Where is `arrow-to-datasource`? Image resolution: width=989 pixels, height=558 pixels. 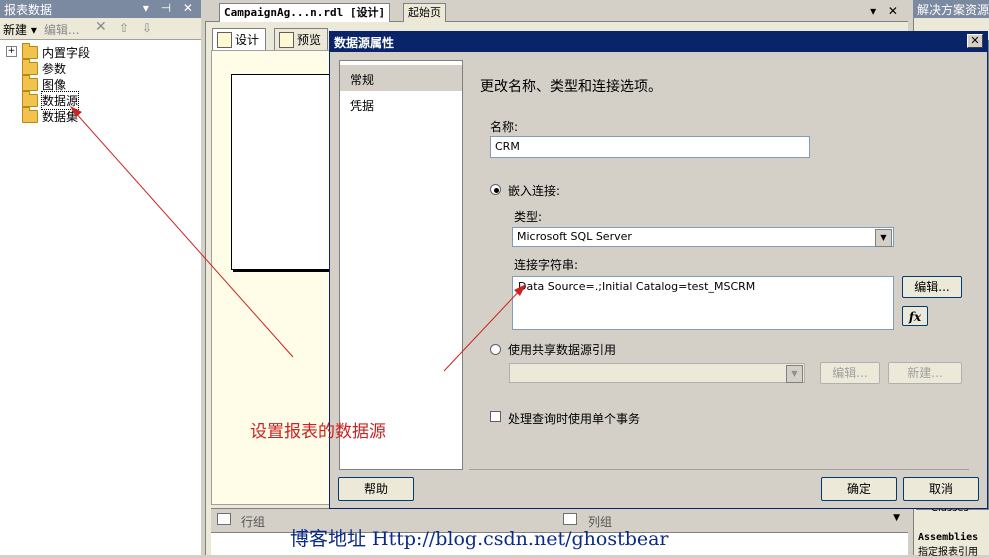
arrow-to-datasource is located at coordinates (182, 232).